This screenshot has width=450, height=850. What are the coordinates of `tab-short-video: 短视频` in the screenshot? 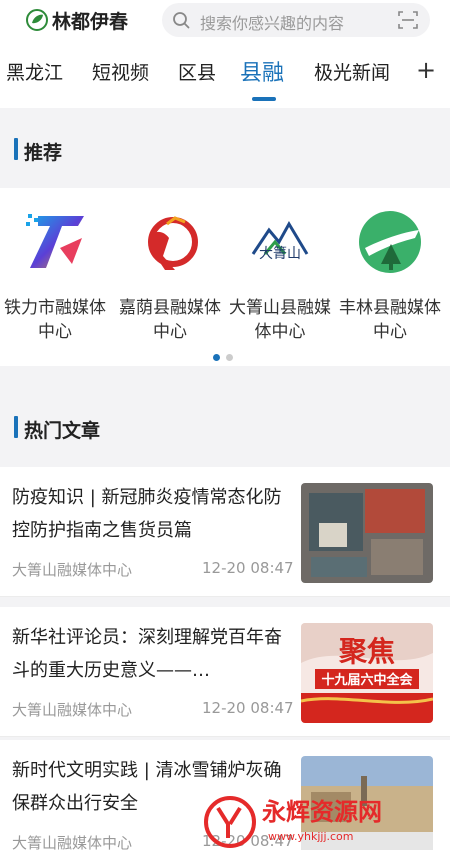 It's located at (120, 71).